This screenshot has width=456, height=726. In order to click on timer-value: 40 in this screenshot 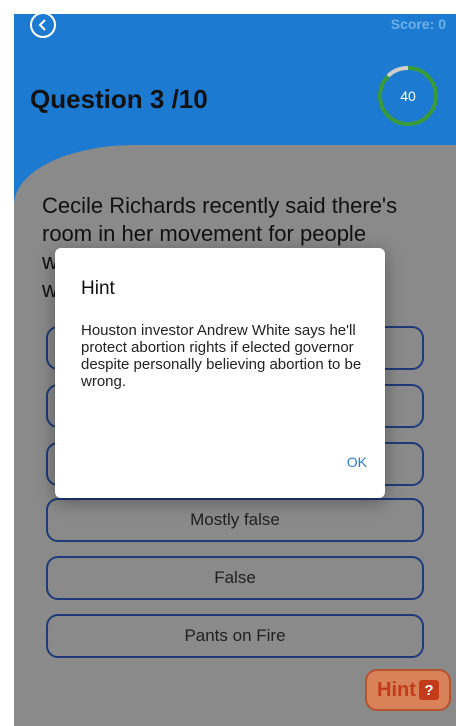, I will do `click(408, 96)`.